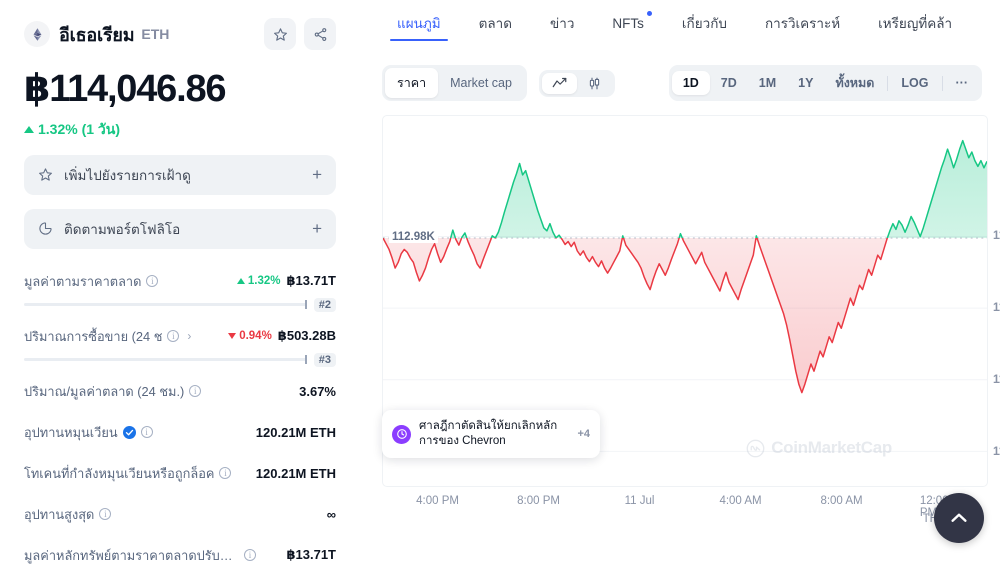  I want to click on stat-label: อุปทานสูงสุด i, so click(68, 514).